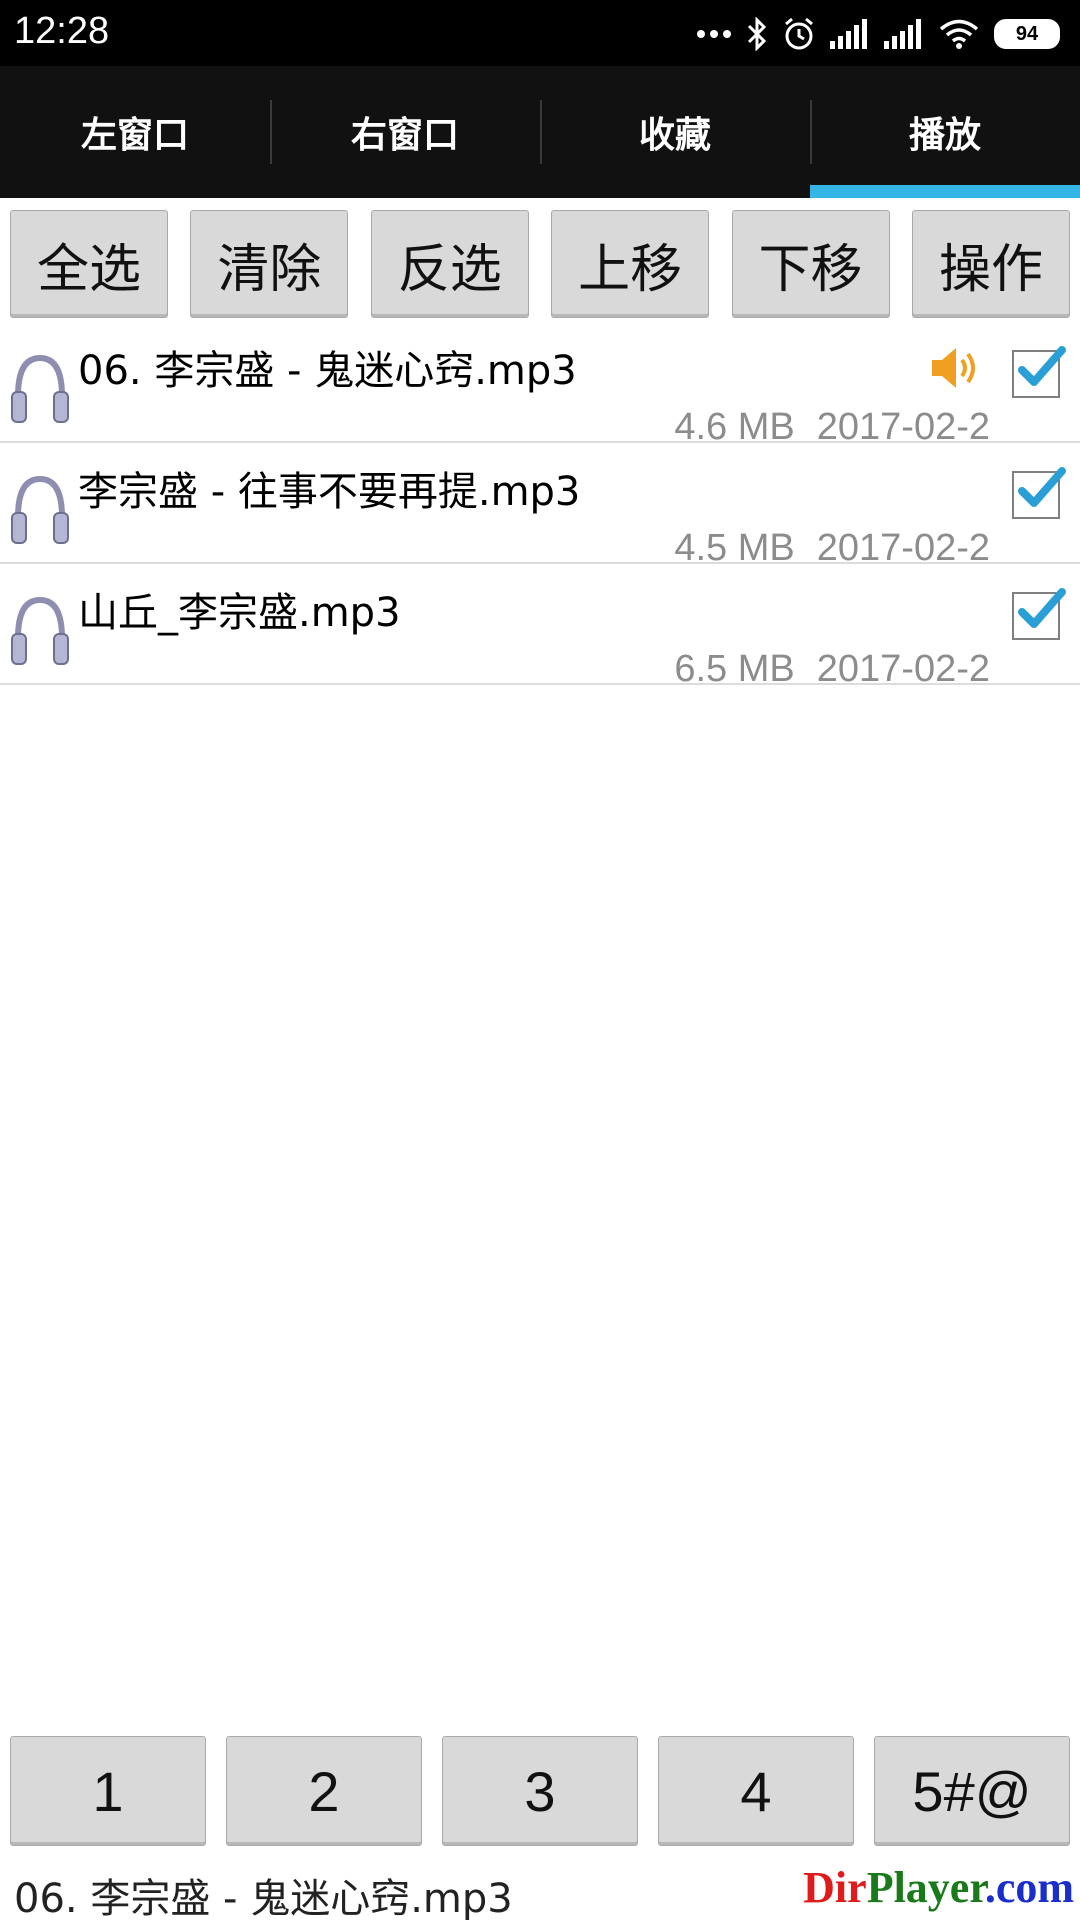 The image size is (1080, 1920). What do you see at coordinates (878, 34) in the screenshot?
I see `status-icons: 94` at bounding box center [878, 34].